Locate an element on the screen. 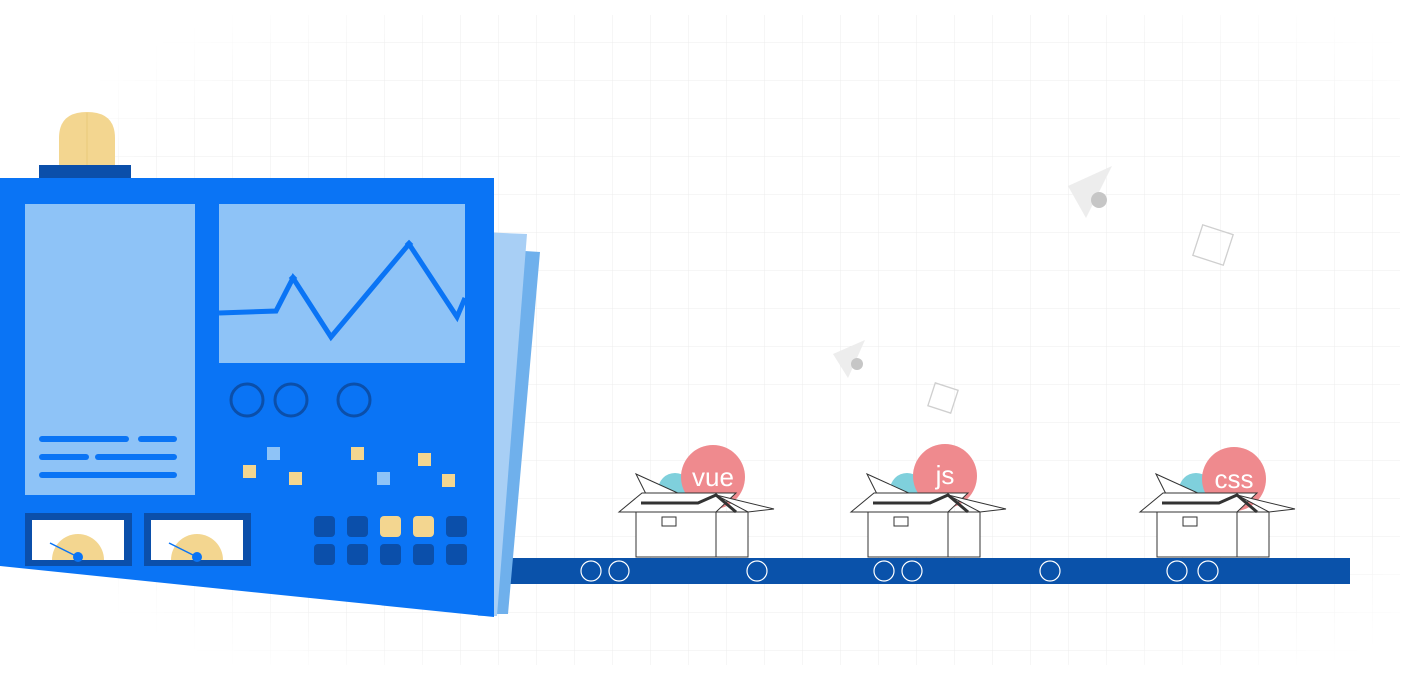 This screenshot has height=677, width=1413. lamp-base is located at coordinates (85, 171).